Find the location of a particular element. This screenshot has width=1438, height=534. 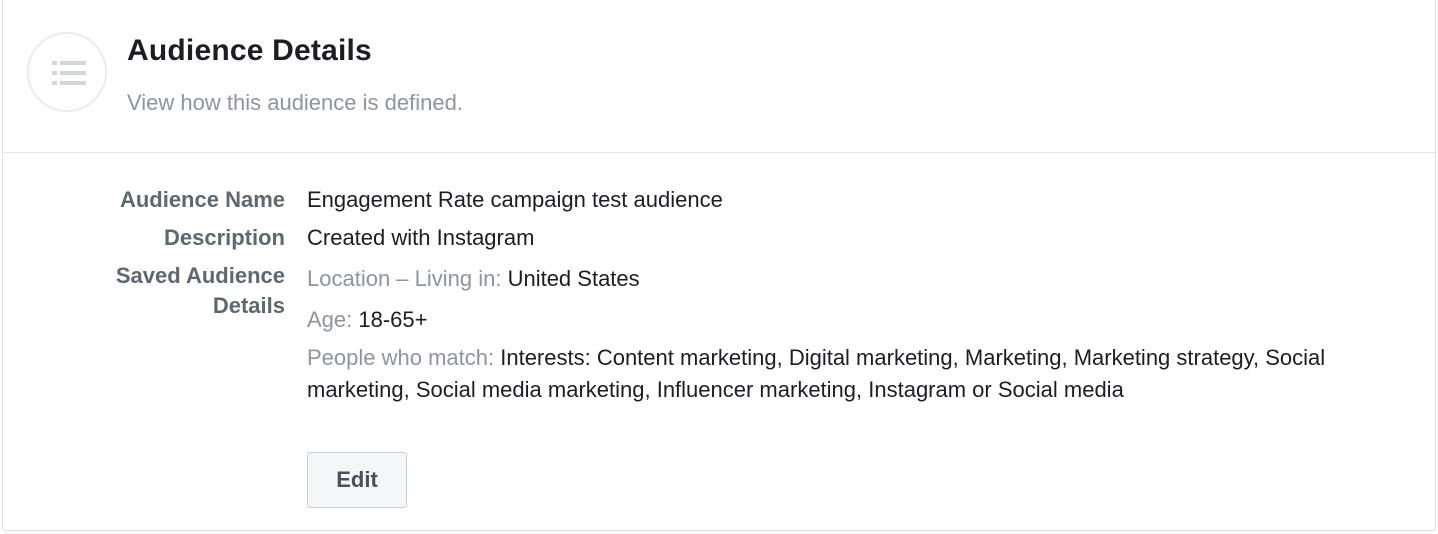

description-label: Description is located at coordinates (224, 237).